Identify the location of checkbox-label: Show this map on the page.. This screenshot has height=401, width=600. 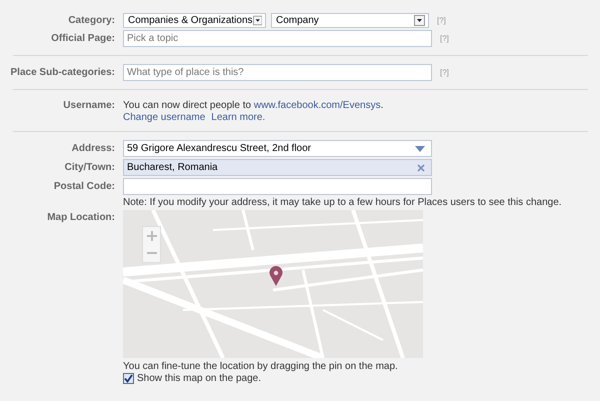
(199, 378).